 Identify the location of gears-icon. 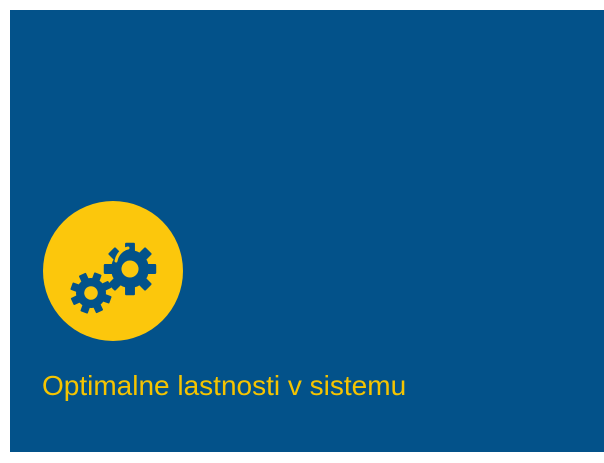
(110, 281).